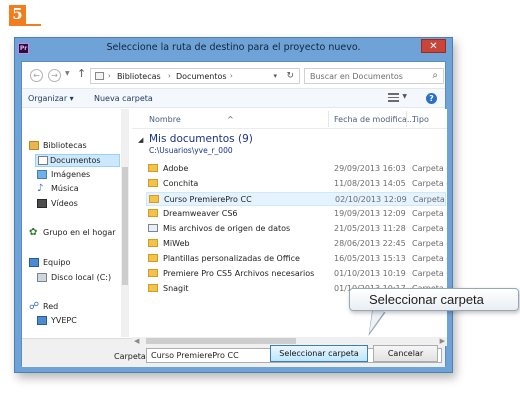 This screenshot has height=411, width=520. I want to click on nav-item-label: Música, so click(65, 188).